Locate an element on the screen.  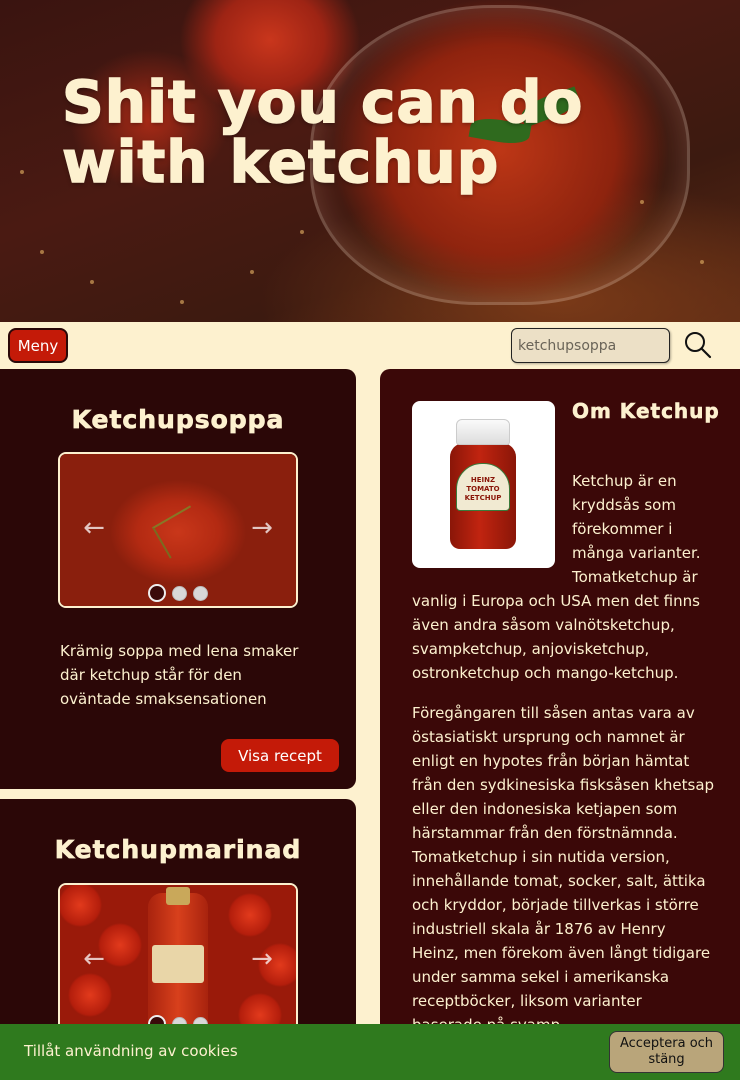
carousel-indicators is located at coordinates (178, 593).